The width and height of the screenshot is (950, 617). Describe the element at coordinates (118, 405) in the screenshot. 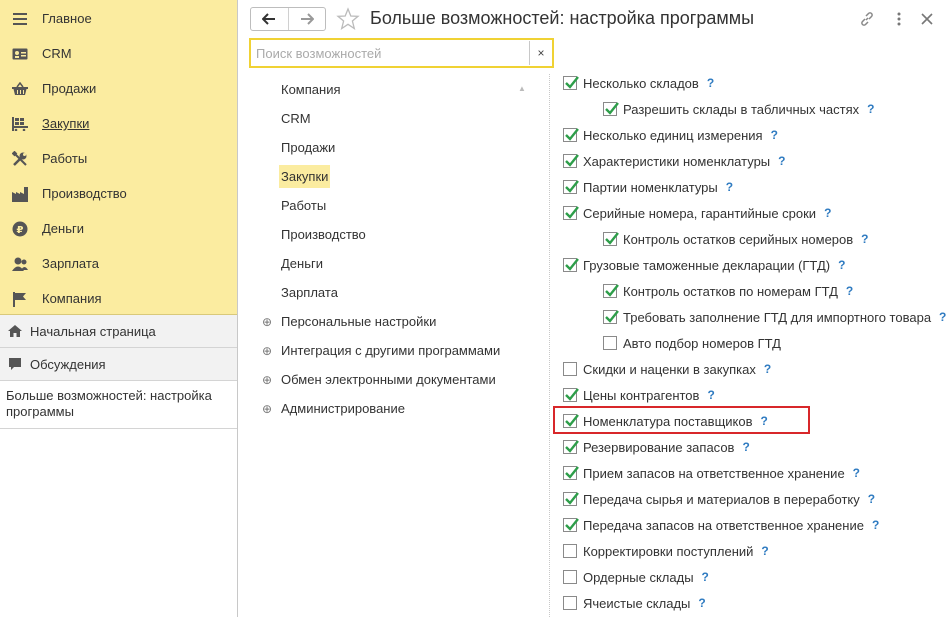

I see `open-window-item: Больше возможностей: настройка программы` at that location.